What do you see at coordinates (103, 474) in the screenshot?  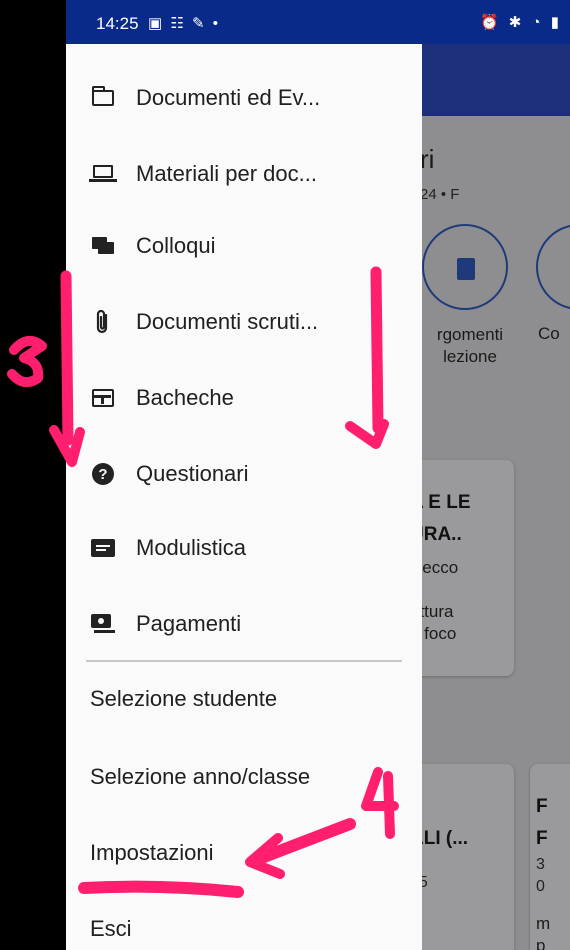 I see `help-icon: ?` at bounding box center [103, 474].